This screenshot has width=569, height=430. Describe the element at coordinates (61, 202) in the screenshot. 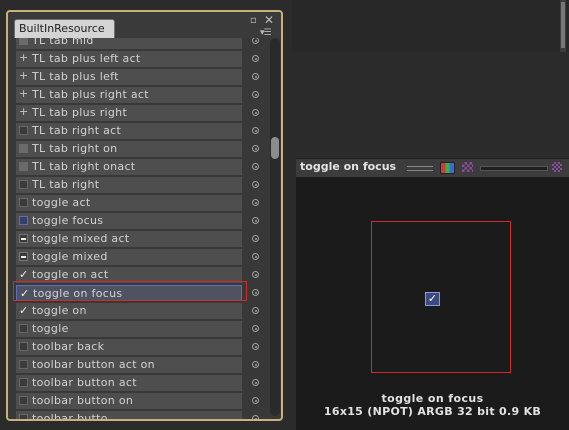

I see `list-item-label: toggle act` at that location.